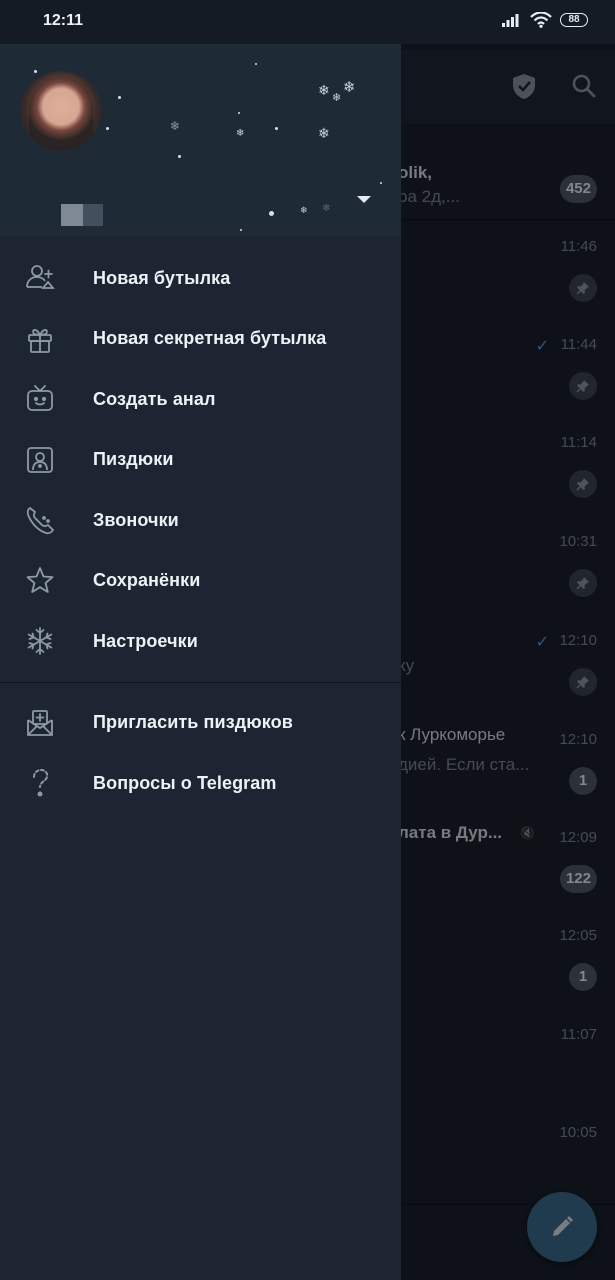 The height and width of the screenshot is (1280, 615). I want to click on star-icon, so click(40, 581).